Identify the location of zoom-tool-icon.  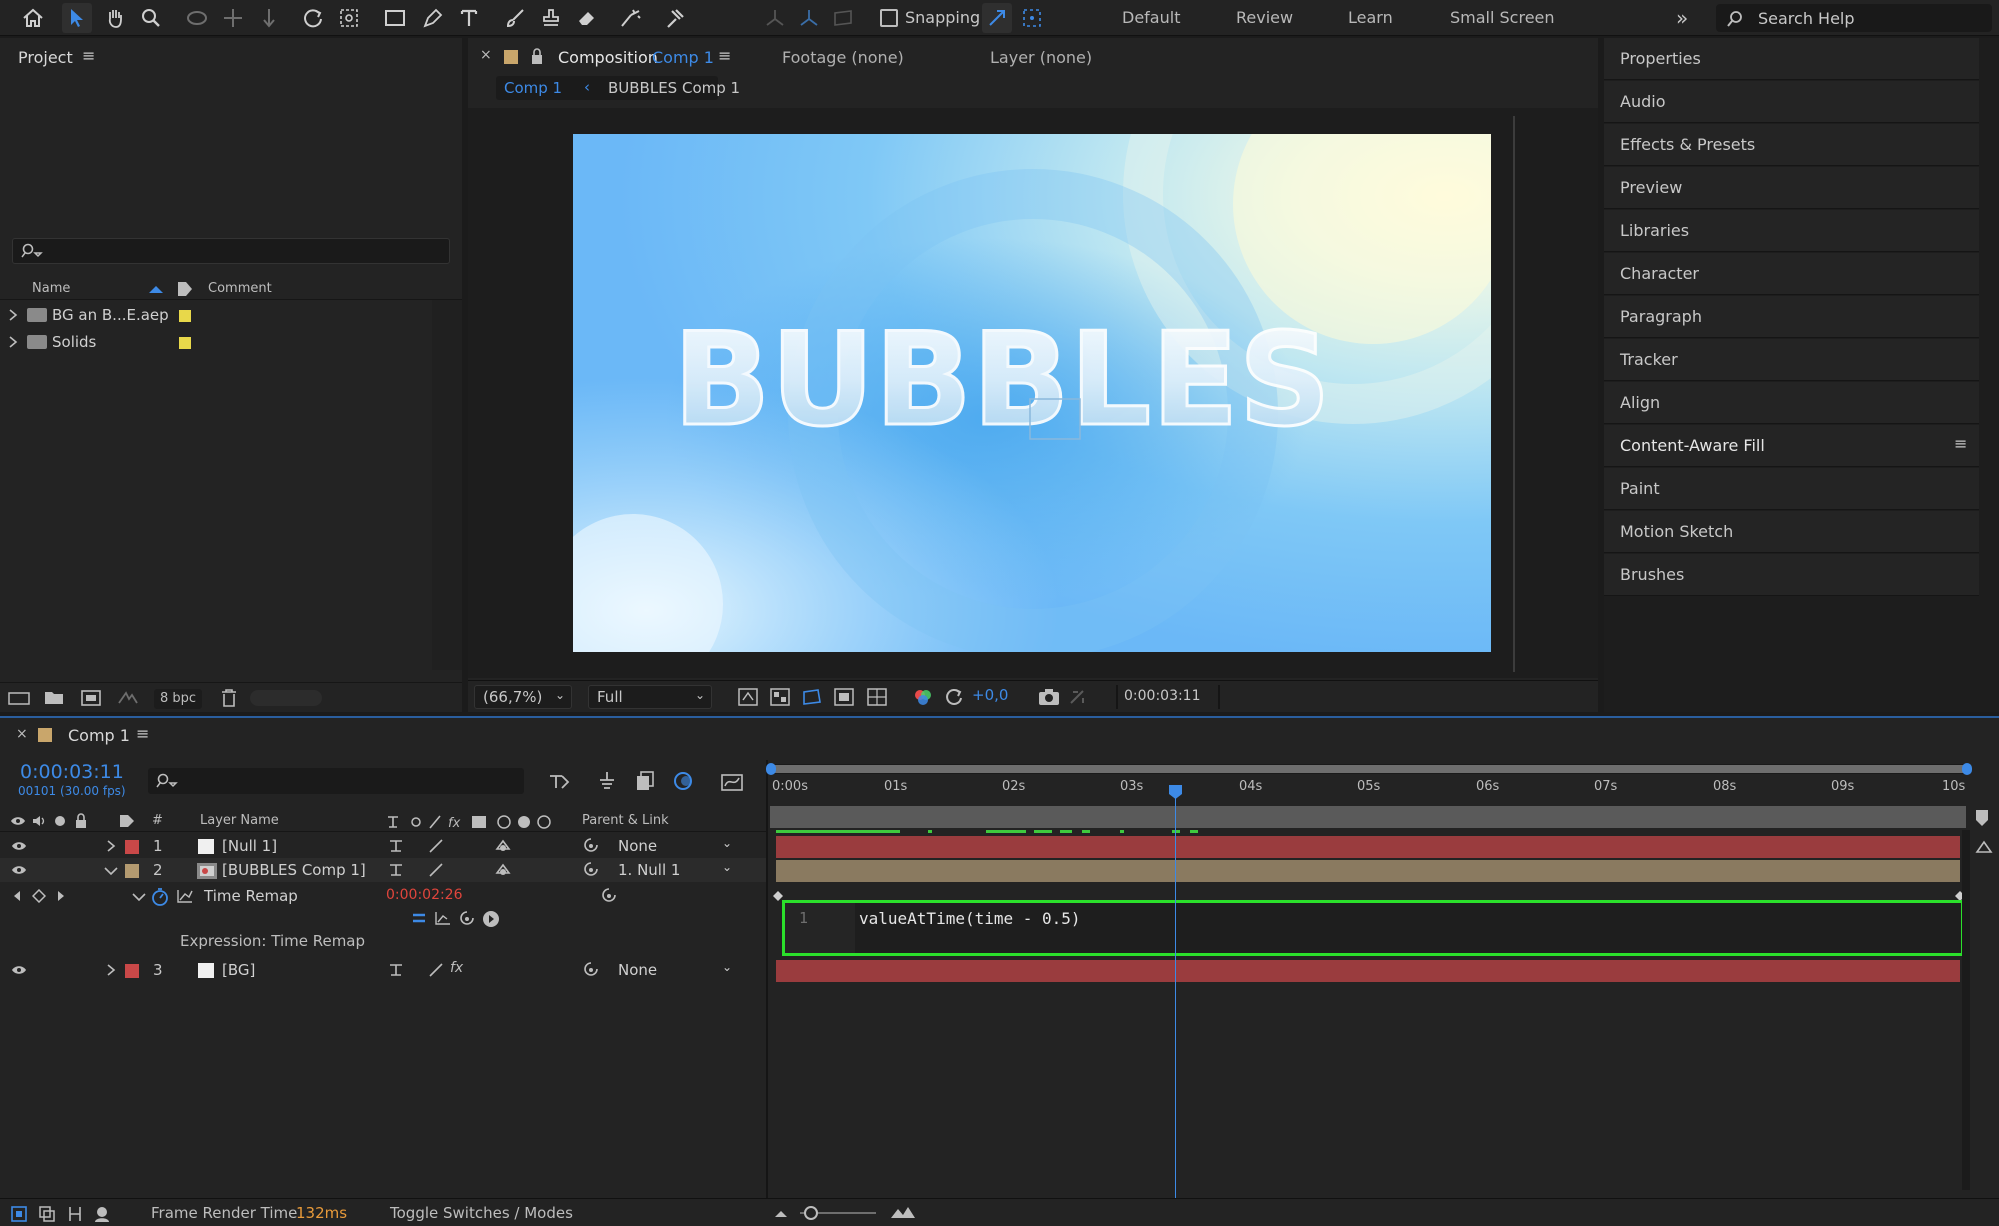
(151, 18).